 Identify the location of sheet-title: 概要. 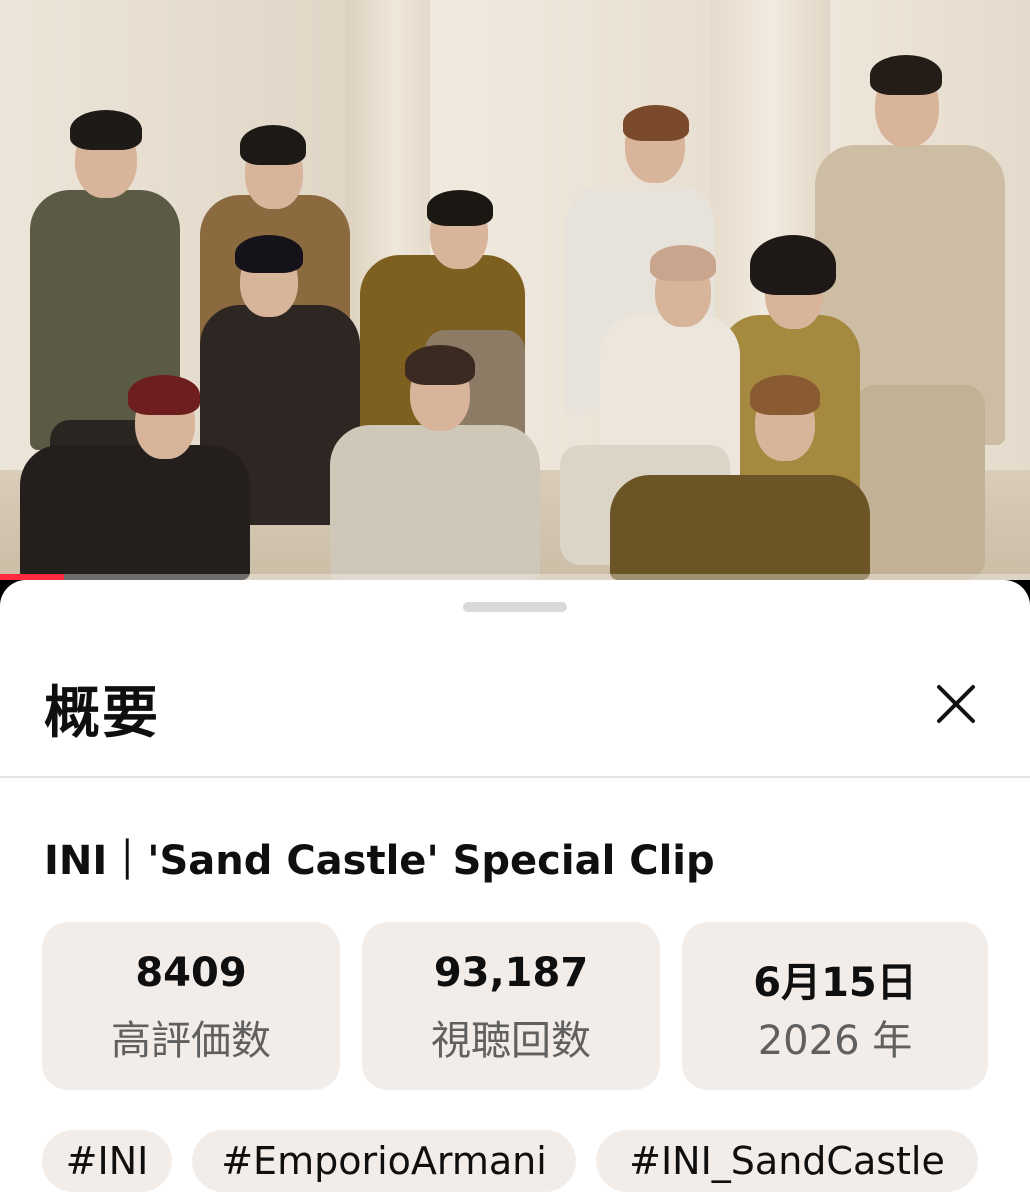
(102, 713).